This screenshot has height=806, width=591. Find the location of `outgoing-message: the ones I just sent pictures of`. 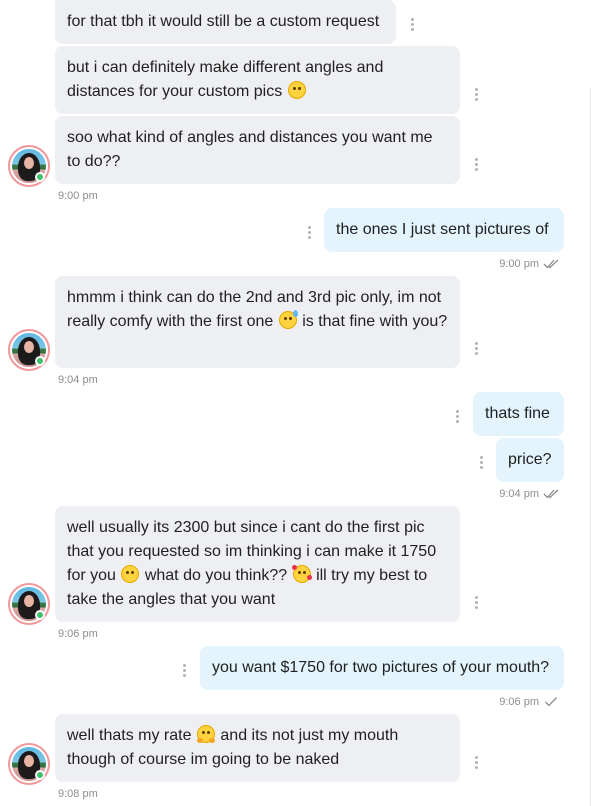

outgoing-message: the ones I just sent pictures of is located at coordinates (444, 230).